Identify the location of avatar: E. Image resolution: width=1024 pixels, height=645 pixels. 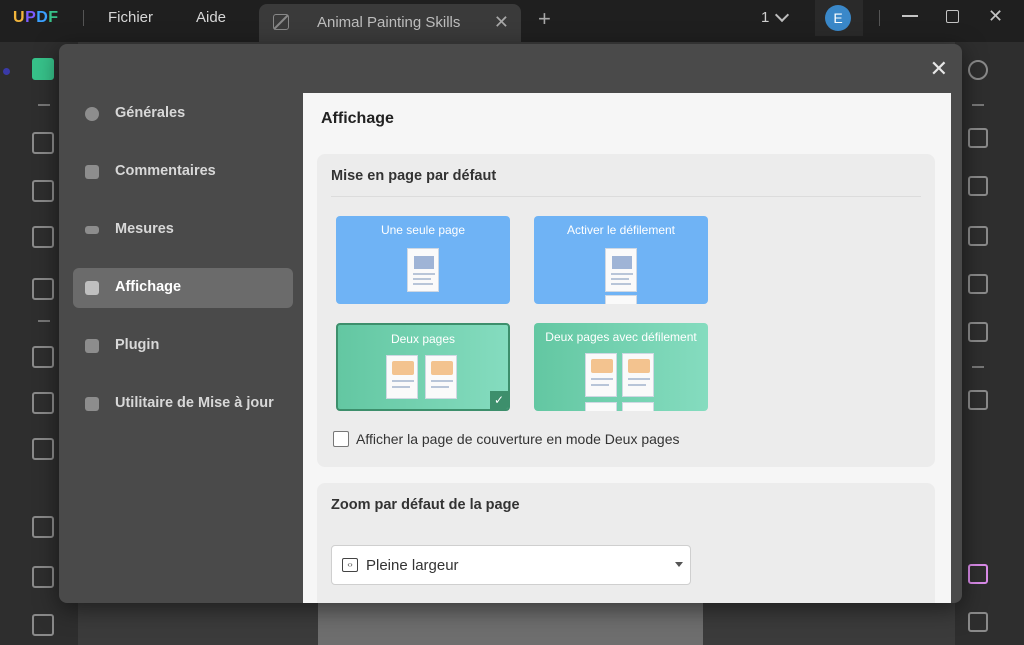
(838, 18).